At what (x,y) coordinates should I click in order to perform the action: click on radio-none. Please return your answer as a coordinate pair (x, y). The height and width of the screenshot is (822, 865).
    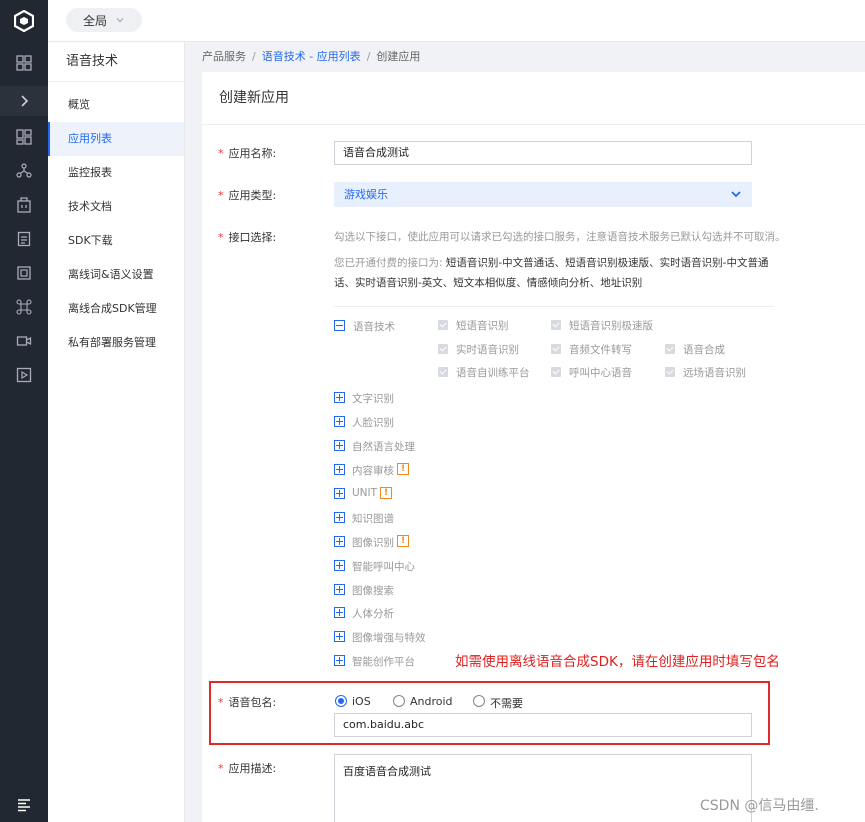
    Looking at the image, I should click on (479, 701).